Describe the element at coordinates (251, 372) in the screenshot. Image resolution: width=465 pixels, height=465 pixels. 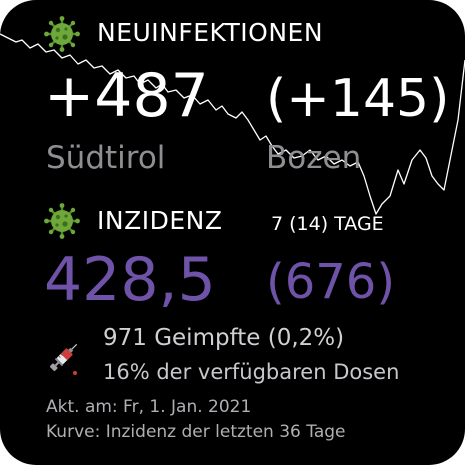
I see `available-doses: 16% der verfügbaren Dosen` at that location.